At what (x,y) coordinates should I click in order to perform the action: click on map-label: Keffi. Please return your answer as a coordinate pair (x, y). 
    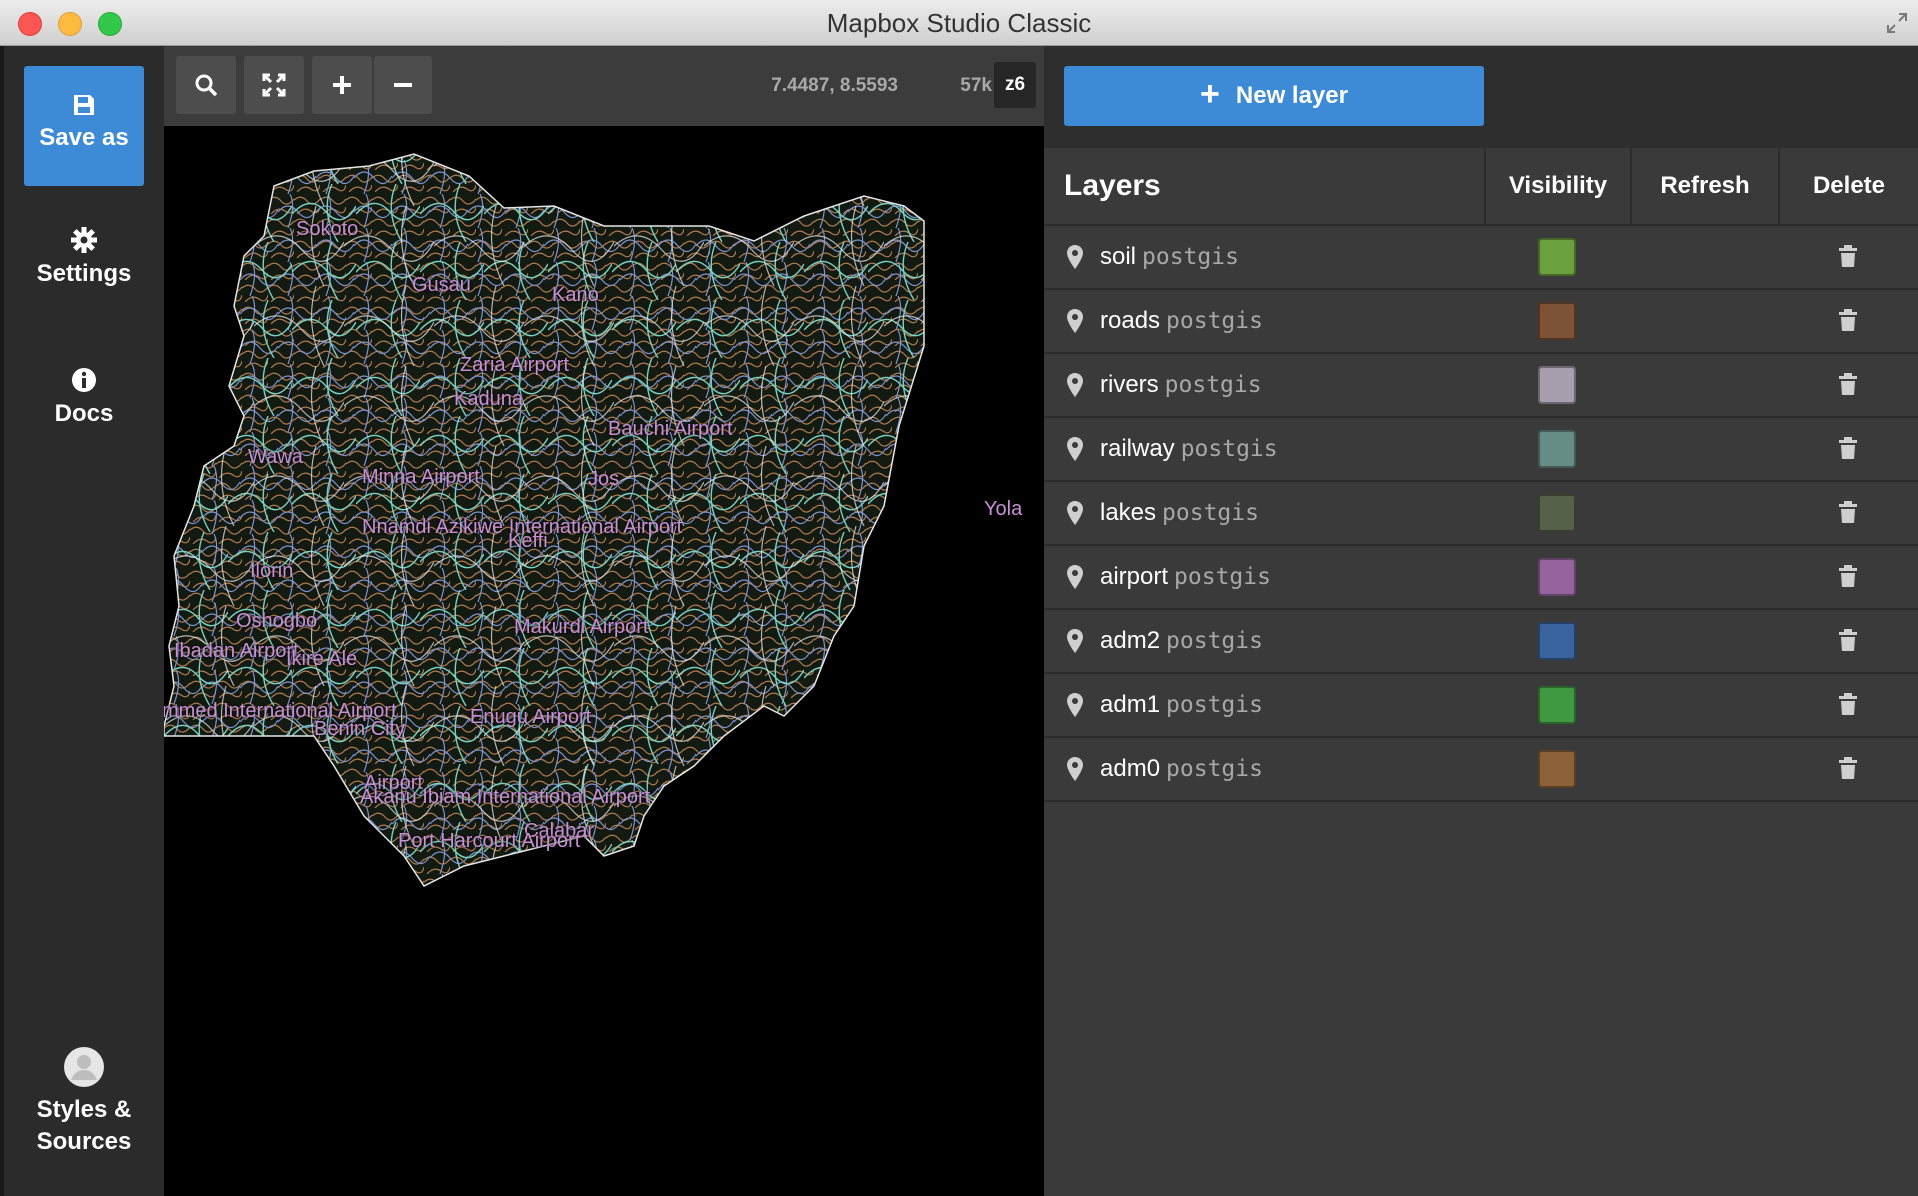
    Looking at the image, I should click on (528, 541).